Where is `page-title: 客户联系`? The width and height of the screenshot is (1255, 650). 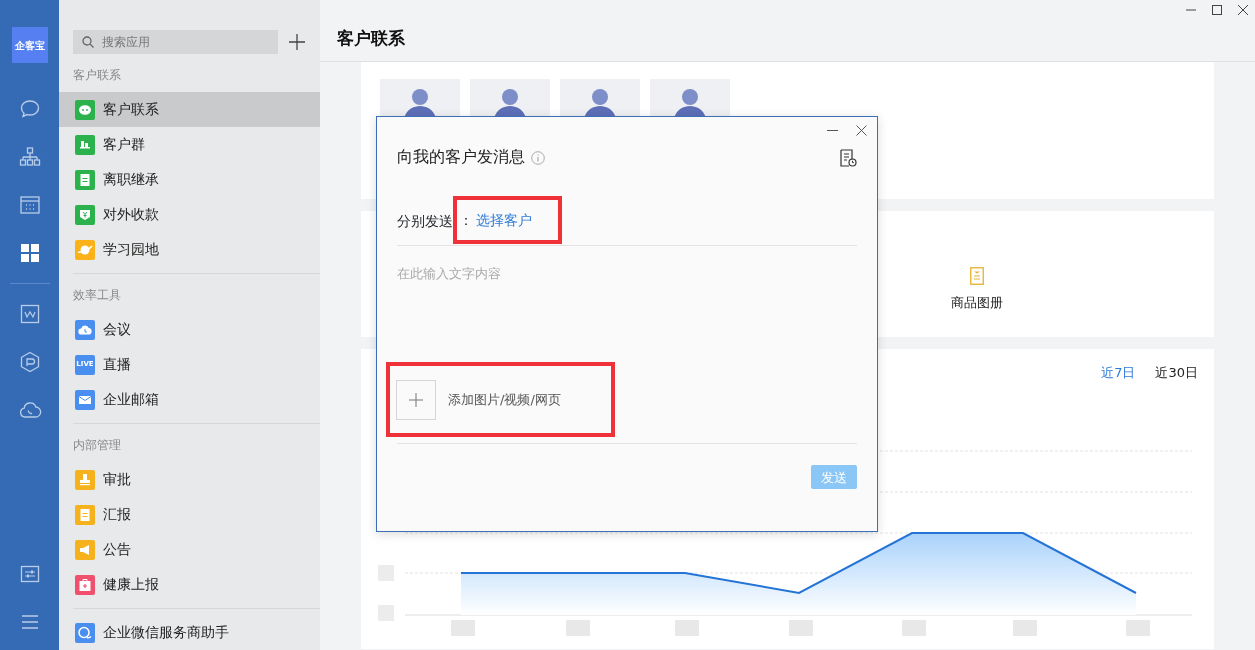 page-title: 客户联系 is located at coordinates (371, 38).